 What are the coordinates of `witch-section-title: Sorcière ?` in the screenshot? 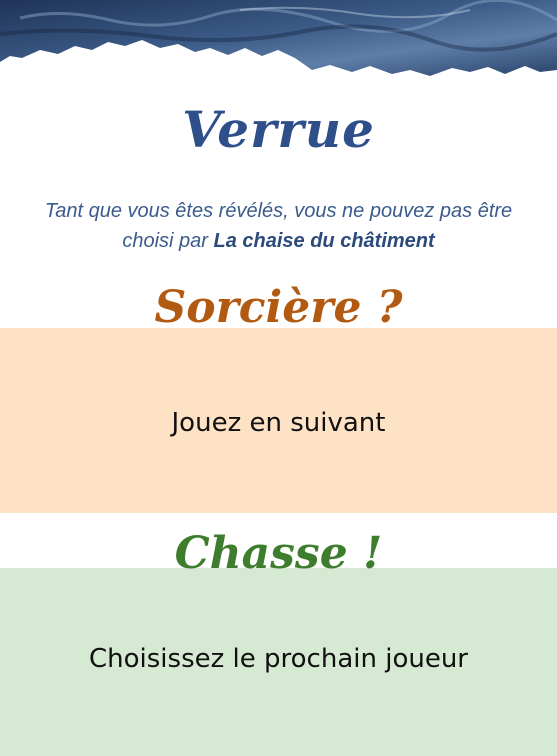 It's located at (278, 307).